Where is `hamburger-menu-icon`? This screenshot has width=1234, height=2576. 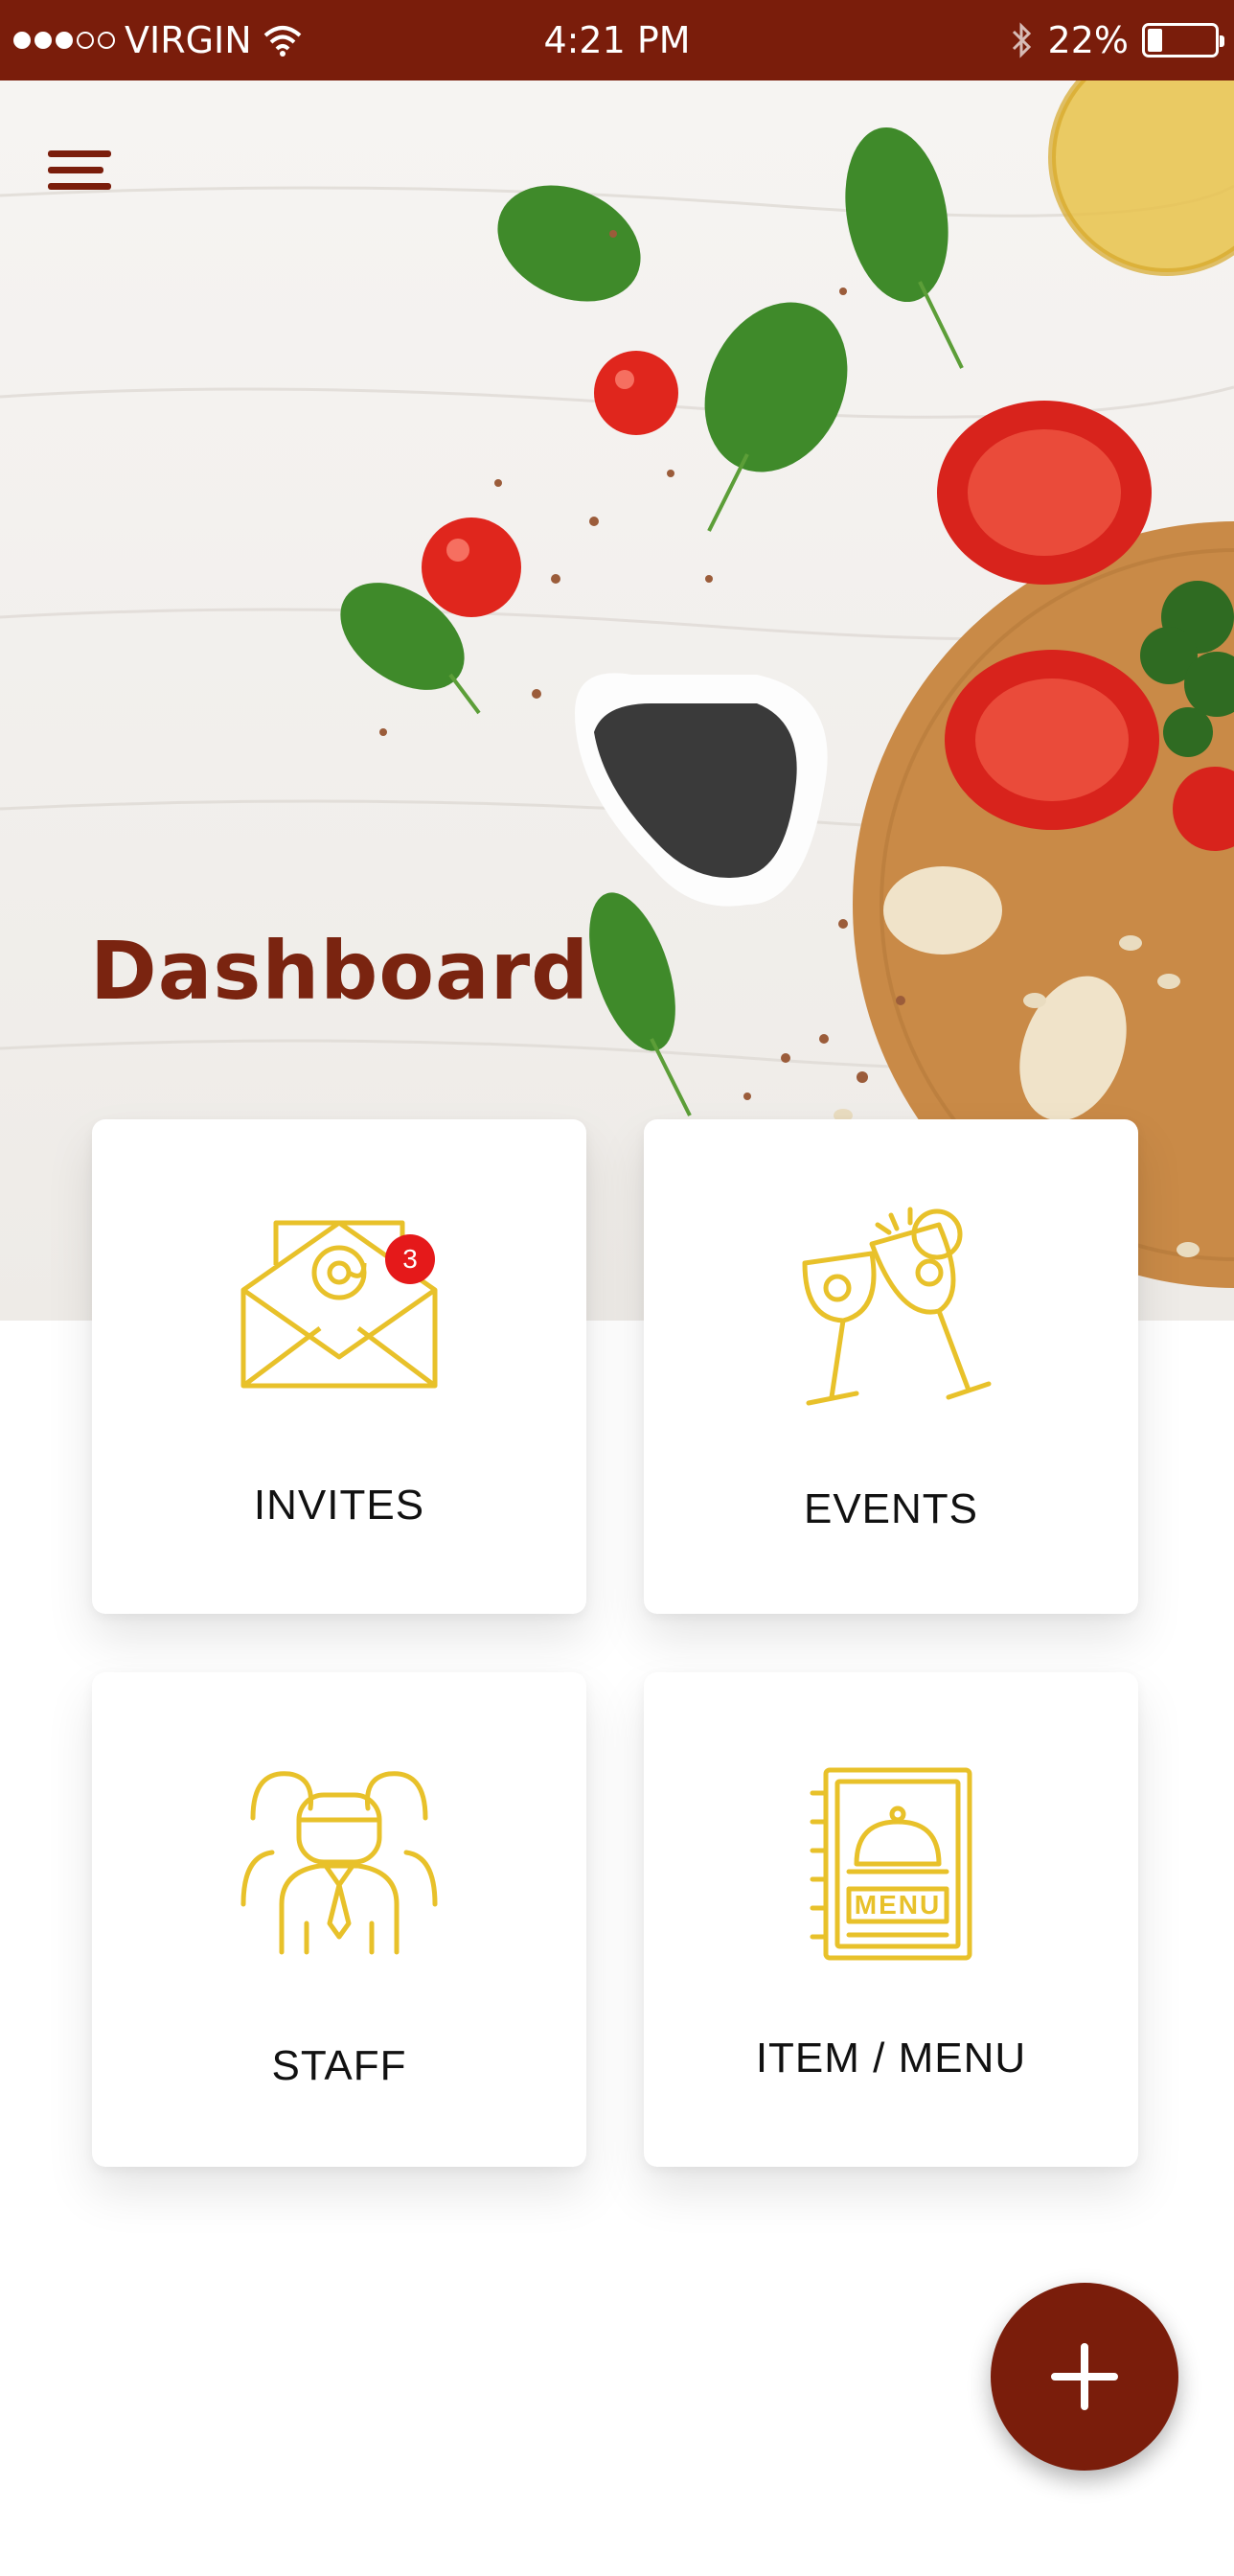
hamburger-menu-icon is located at coordinates (86, 169).